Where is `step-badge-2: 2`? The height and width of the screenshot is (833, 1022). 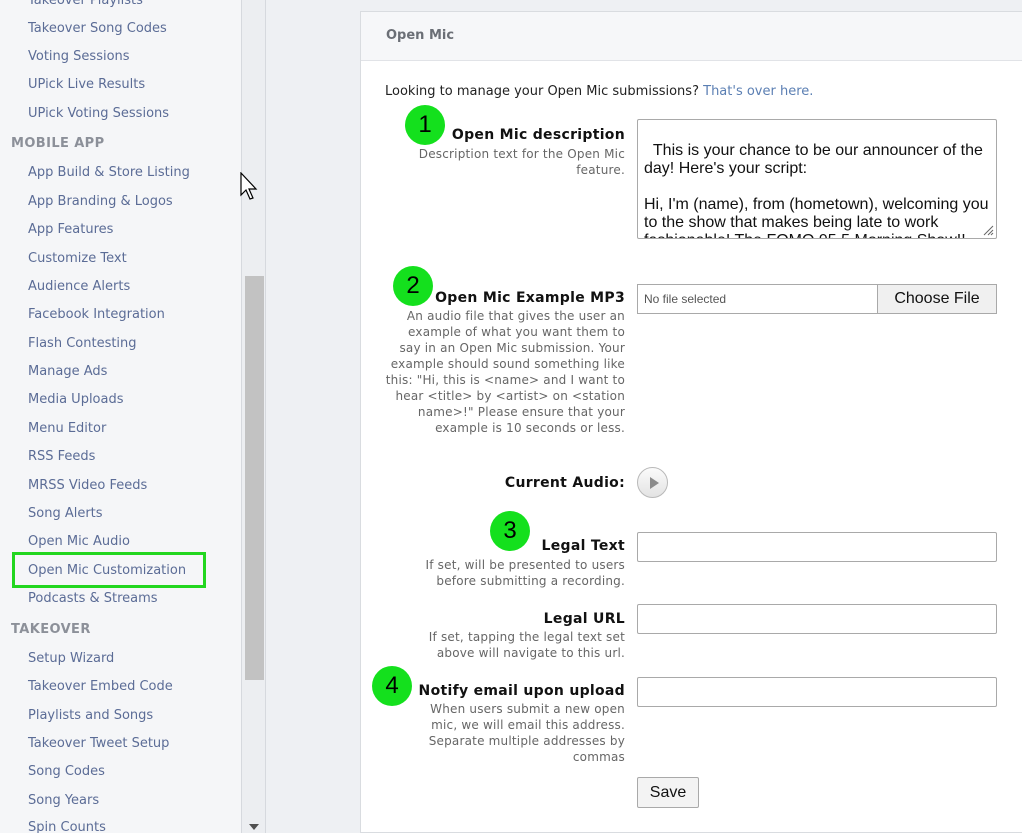 step-badge-2: 2 is located at coordinates (413, 286).